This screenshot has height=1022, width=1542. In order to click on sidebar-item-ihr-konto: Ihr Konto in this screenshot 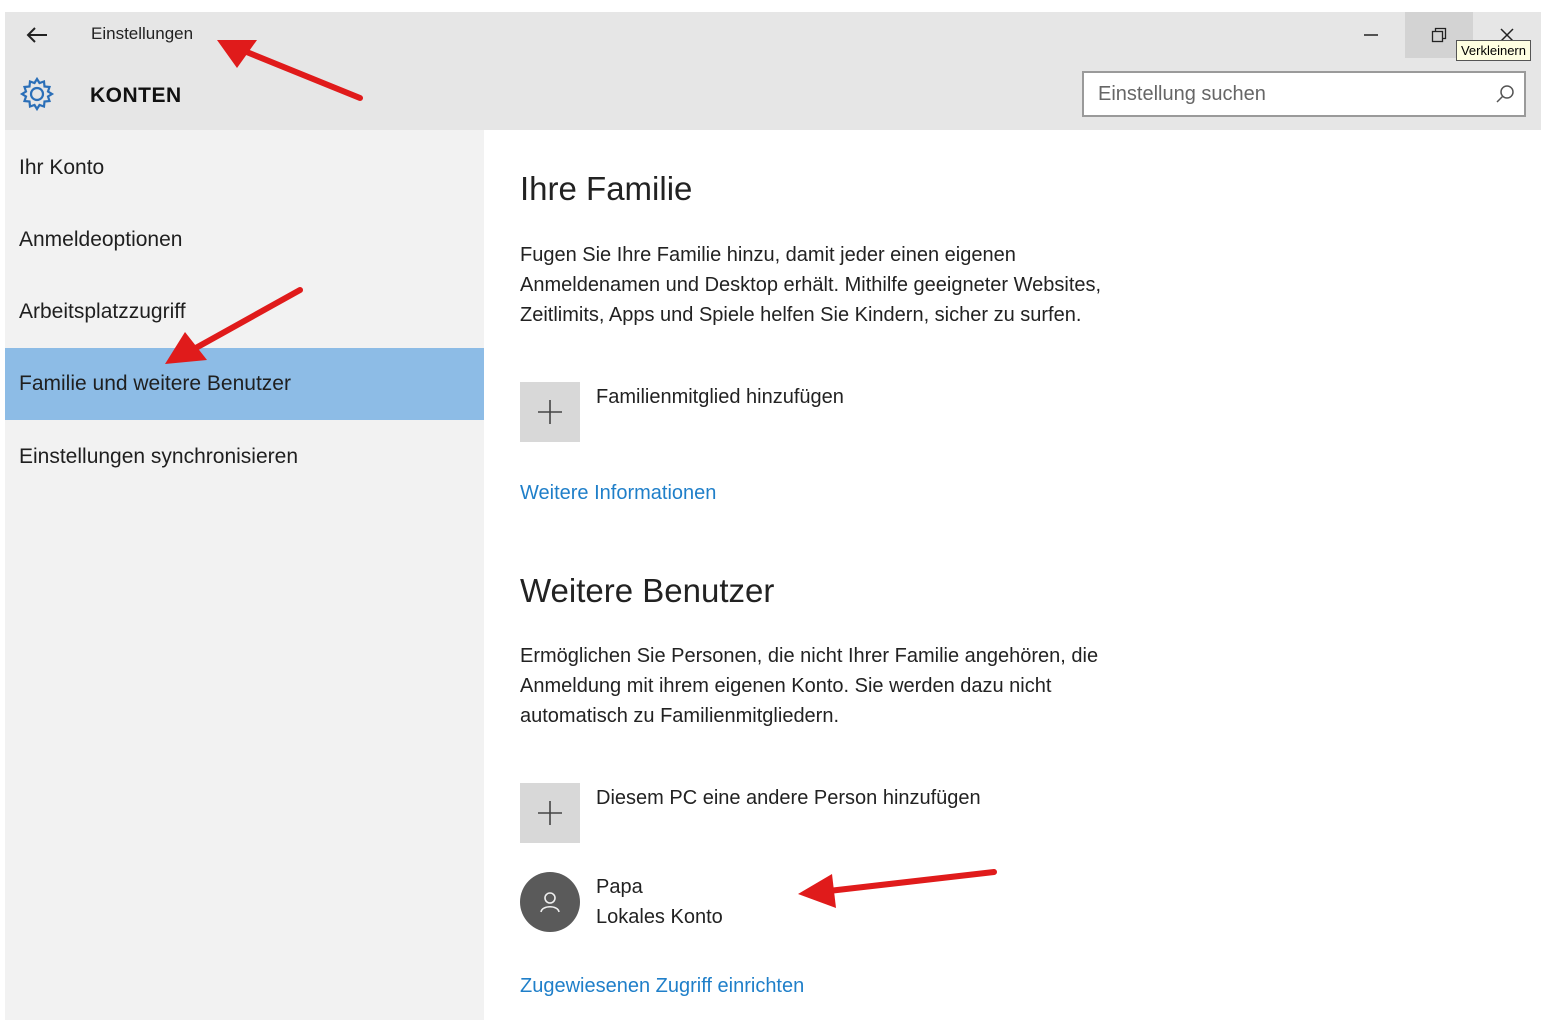, I will do `click(244, 168)`.